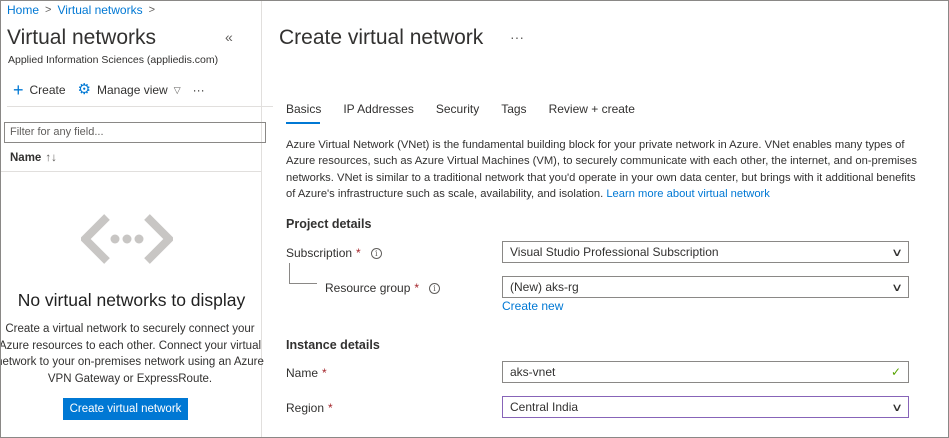 This screenshot has height=438, width=949. Describe the element at coordinates (26, 158) in the screenshot. I see `column-header-label: Name` at that location.